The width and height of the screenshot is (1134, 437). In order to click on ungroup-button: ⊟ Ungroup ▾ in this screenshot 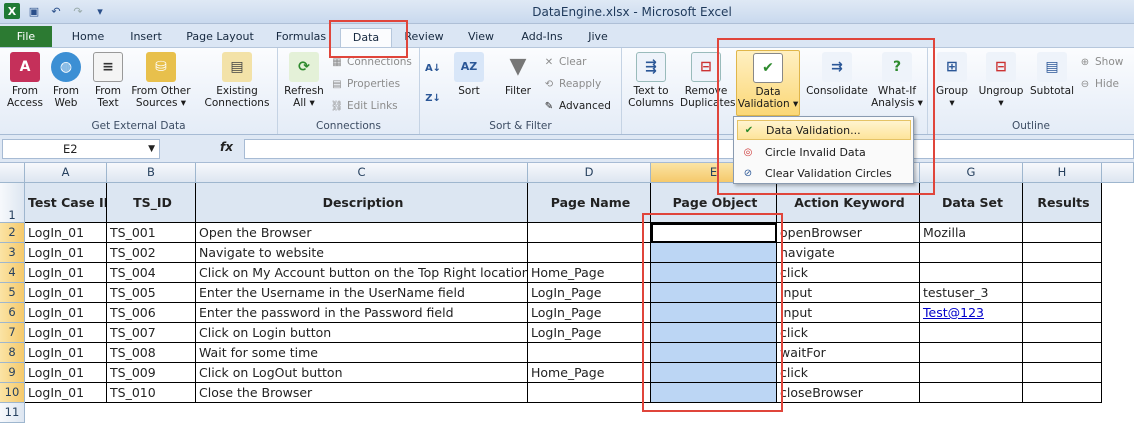, I will do `click(1001, 80)`.